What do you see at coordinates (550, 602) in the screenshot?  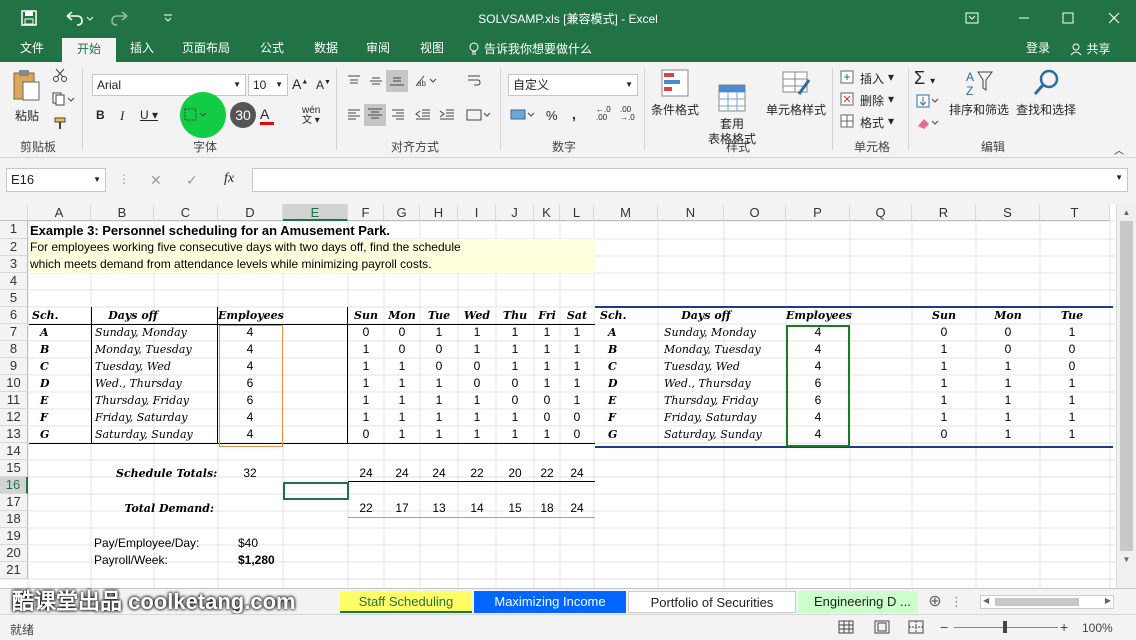 I see `sheet-tab-maximizing-income: Maximizing Income` at bounding box center [550, 602].